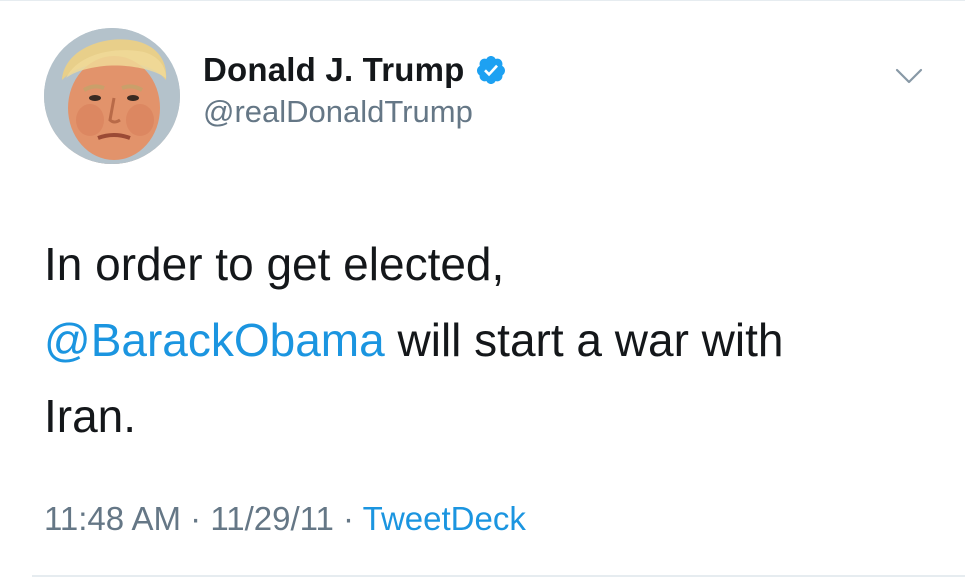 This screenshot has width=965, height=581. I want to click on tweet-text-line-2: @BarackObama will start a war with, so click(484, 340).